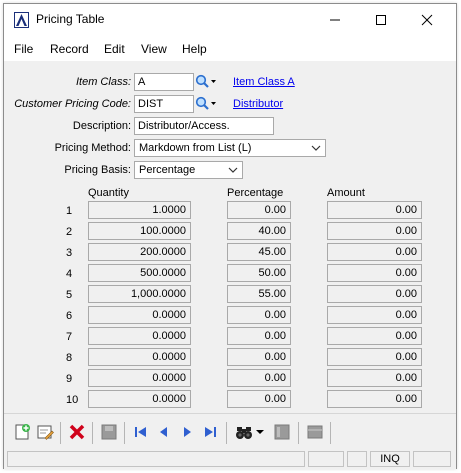 The width and height of the screenshot is (461, 473). I want to click on pricing-basis-select: Percentage, so click(188, 170).